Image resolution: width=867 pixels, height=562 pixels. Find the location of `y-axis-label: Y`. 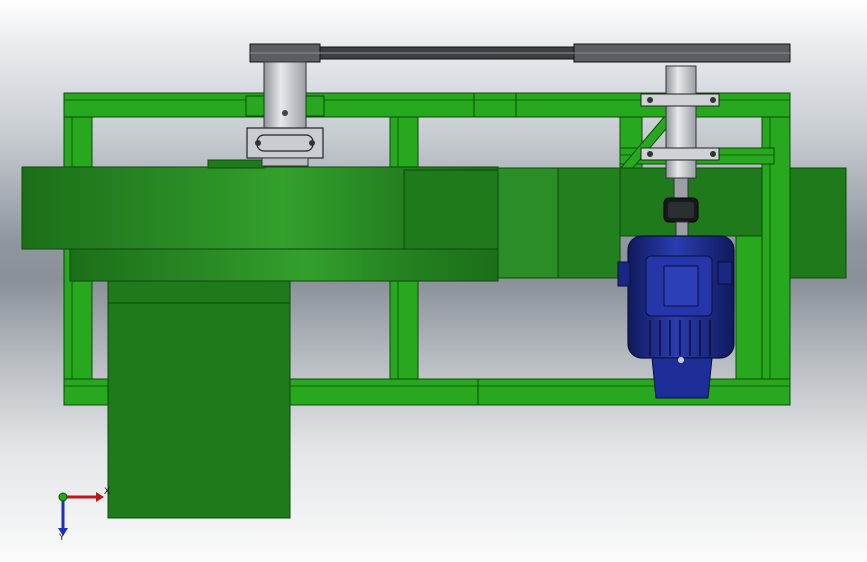

y-axis-label: Y is located at coordinates (62, 538).